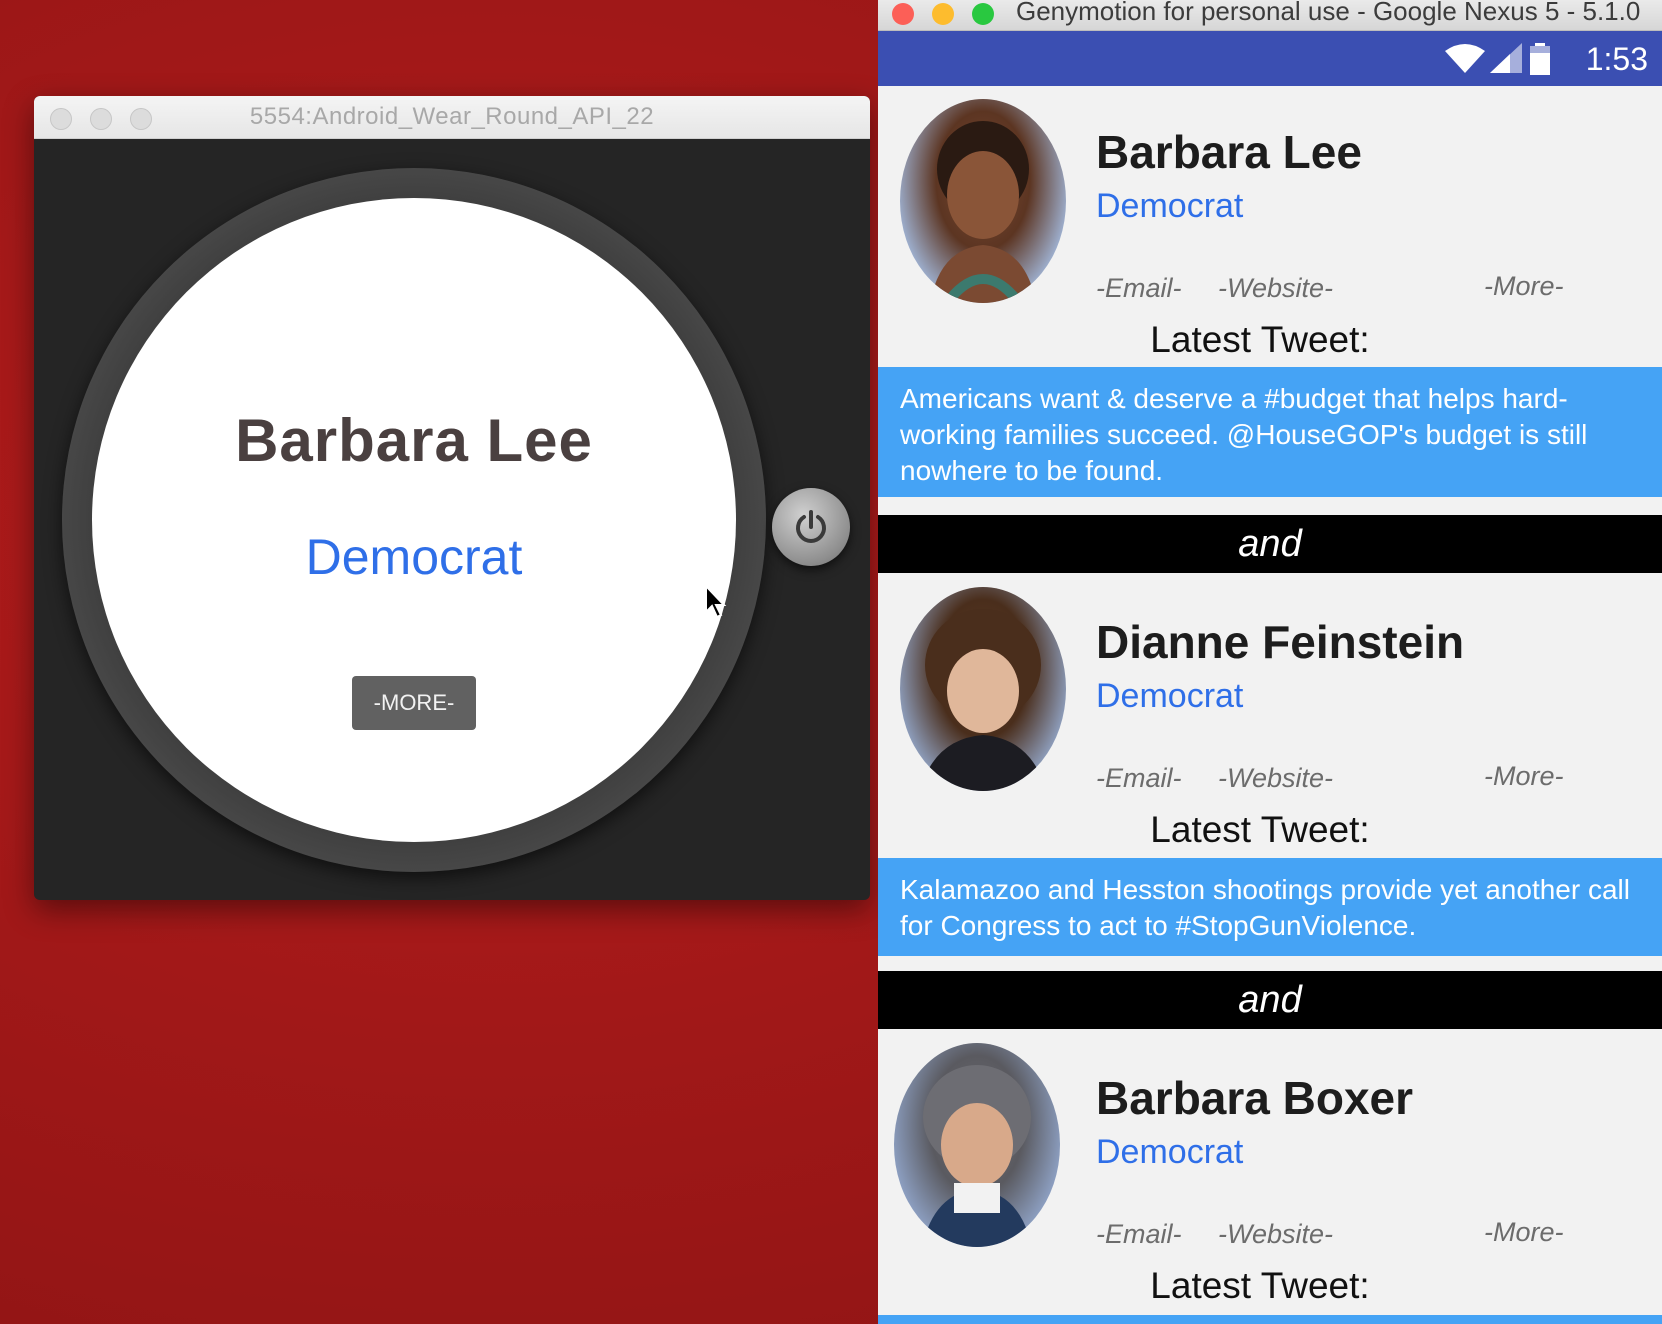  Describe the element at coordinates (414, 703) in the screenshot. I see `watch-more-button: -MORE-` at that location.